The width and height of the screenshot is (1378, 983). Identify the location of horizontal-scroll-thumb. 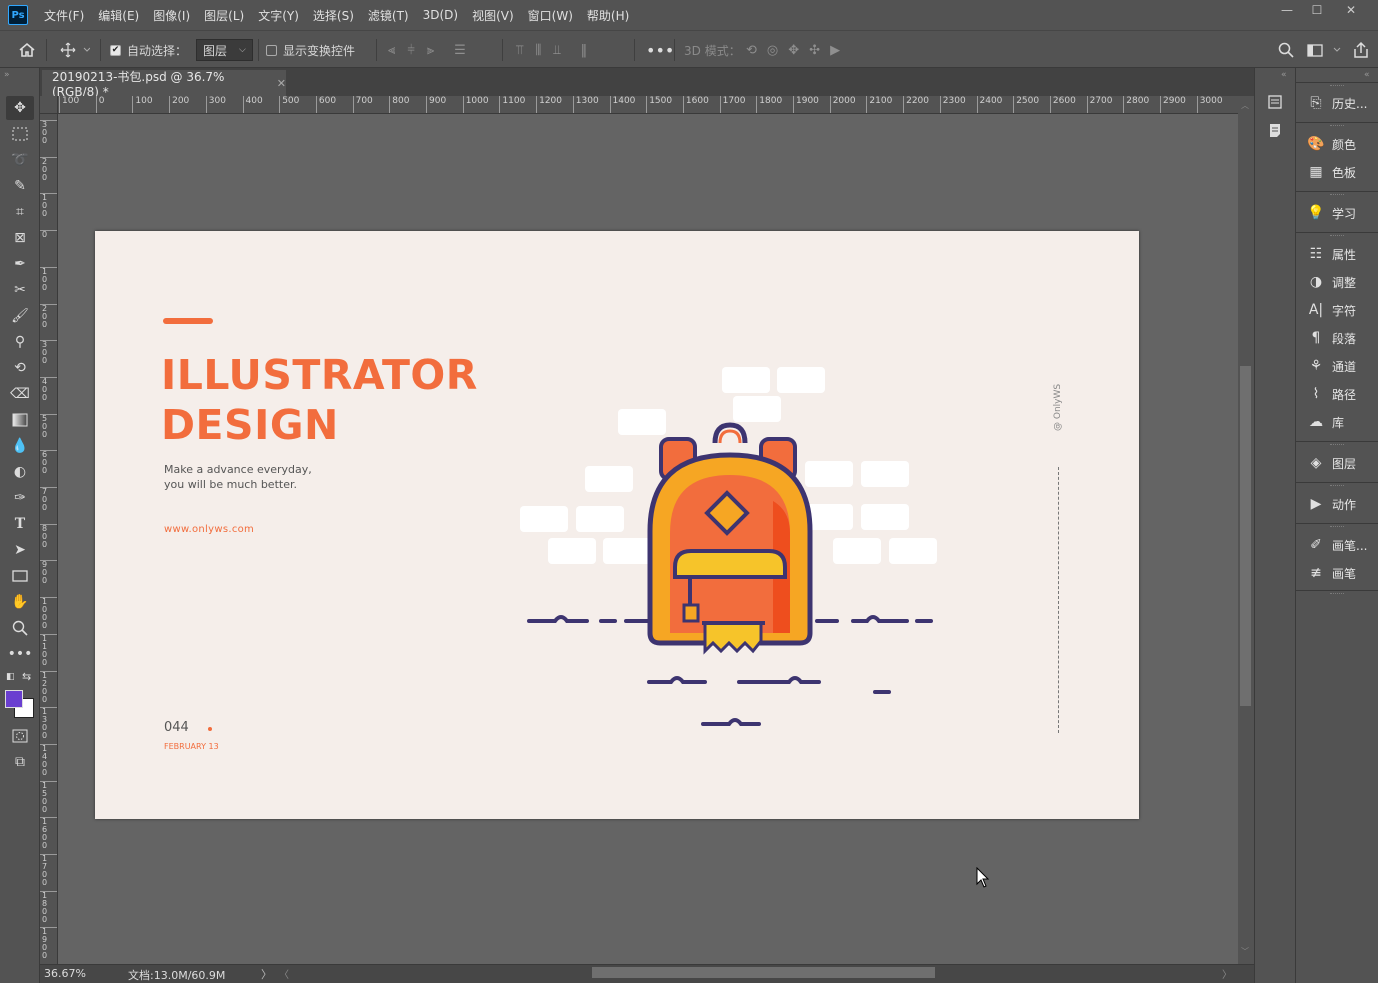
(763, 972).